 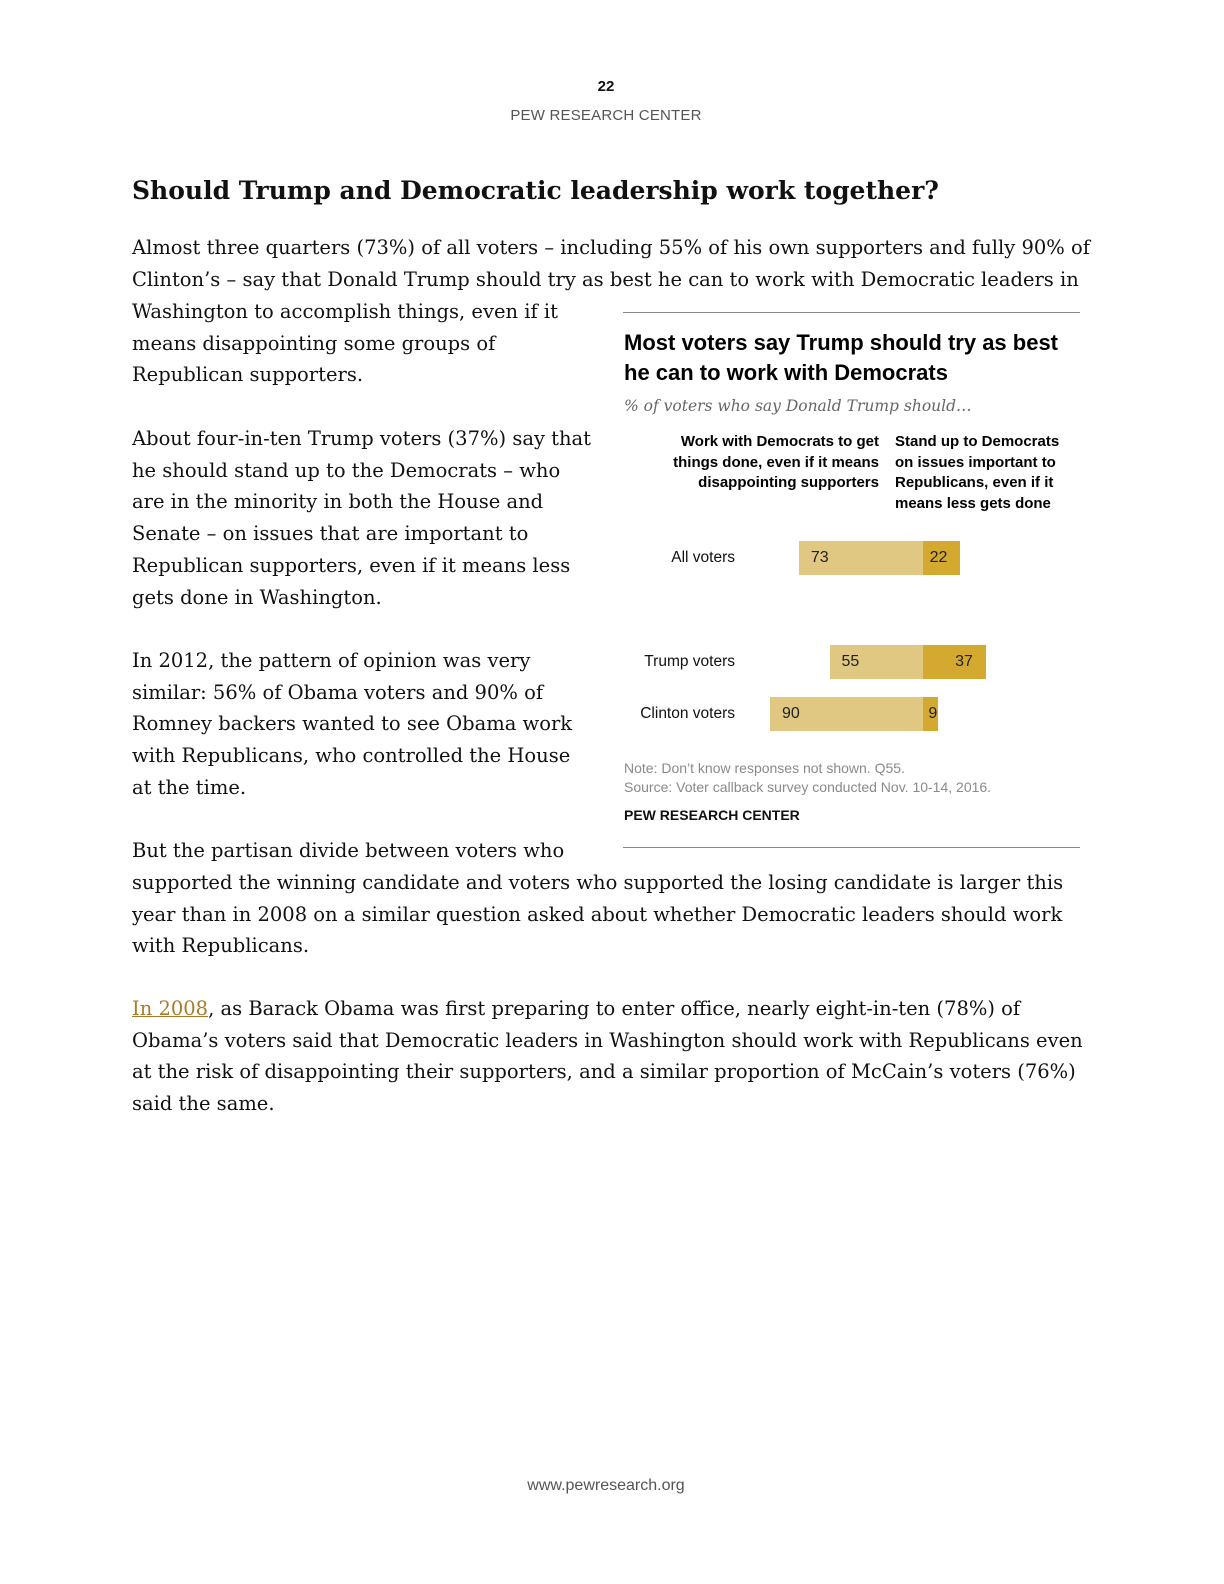 What do you see at coordinates (942, 558) in the screenshot?
I see `bar-standup-all-voters: 22` at bounding box center [942, 558].